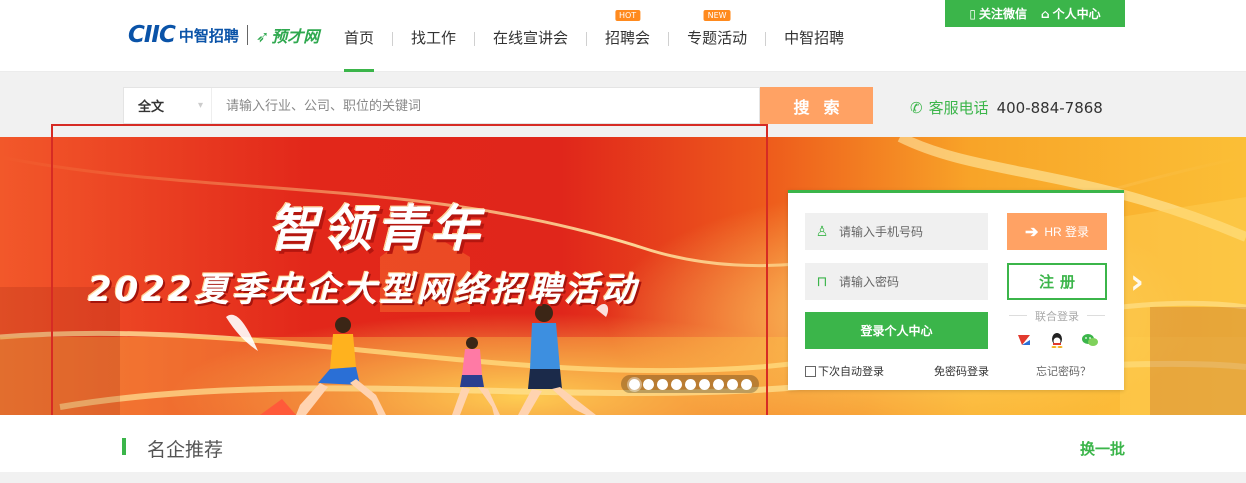  I want to click on search-box: 全文 ▾, so click(441, 105).